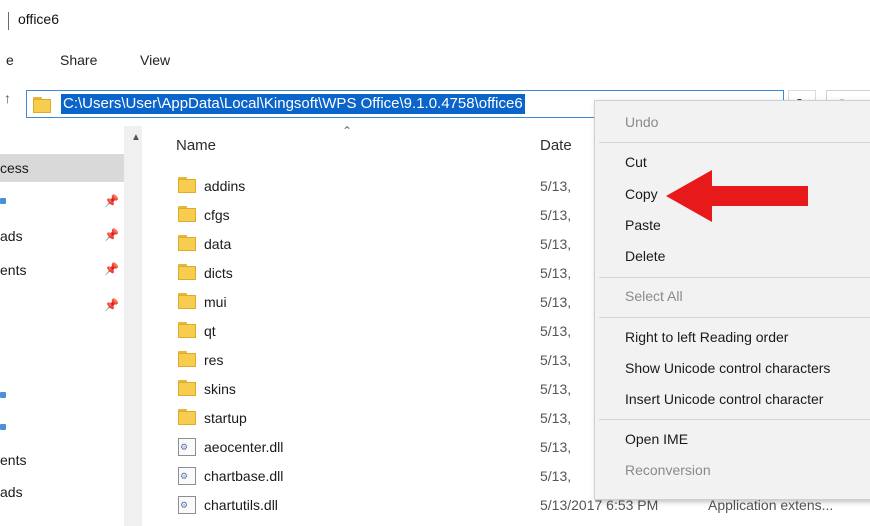  Describe the element at coordinates (3, 395) in the screenshot. I see `onedrive-icon` at that location.